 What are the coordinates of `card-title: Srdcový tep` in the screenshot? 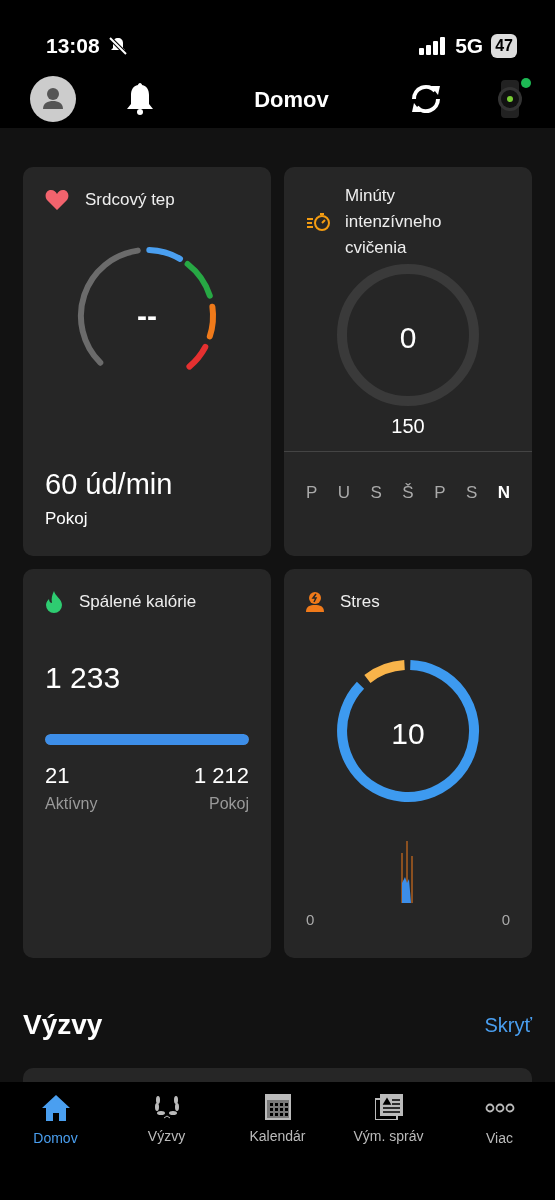 It's located at (130, 200).